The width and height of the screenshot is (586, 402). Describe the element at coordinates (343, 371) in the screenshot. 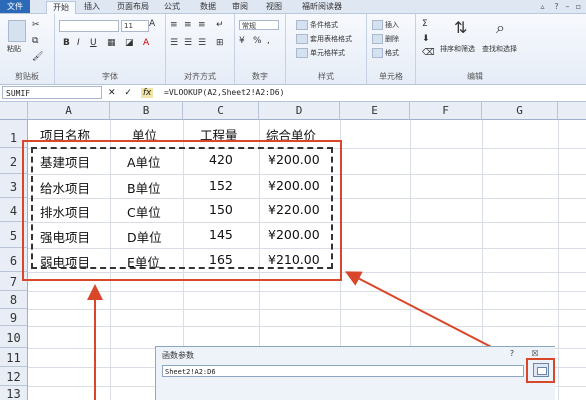

I see `dialog-range-input: Sheet2!A2:D6` at that location.